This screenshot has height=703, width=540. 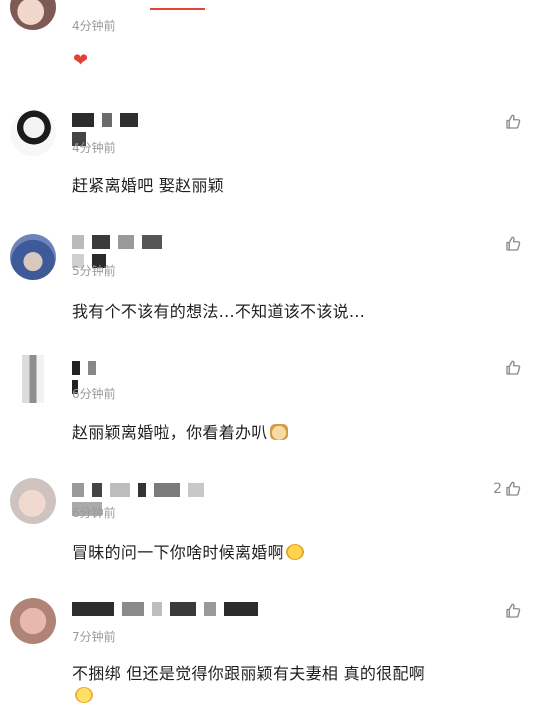 What do you see at coordinates (84, 695) in the screenshot?
I see `crying-laughing-emoji-icon` at bounding box center [84, 695].